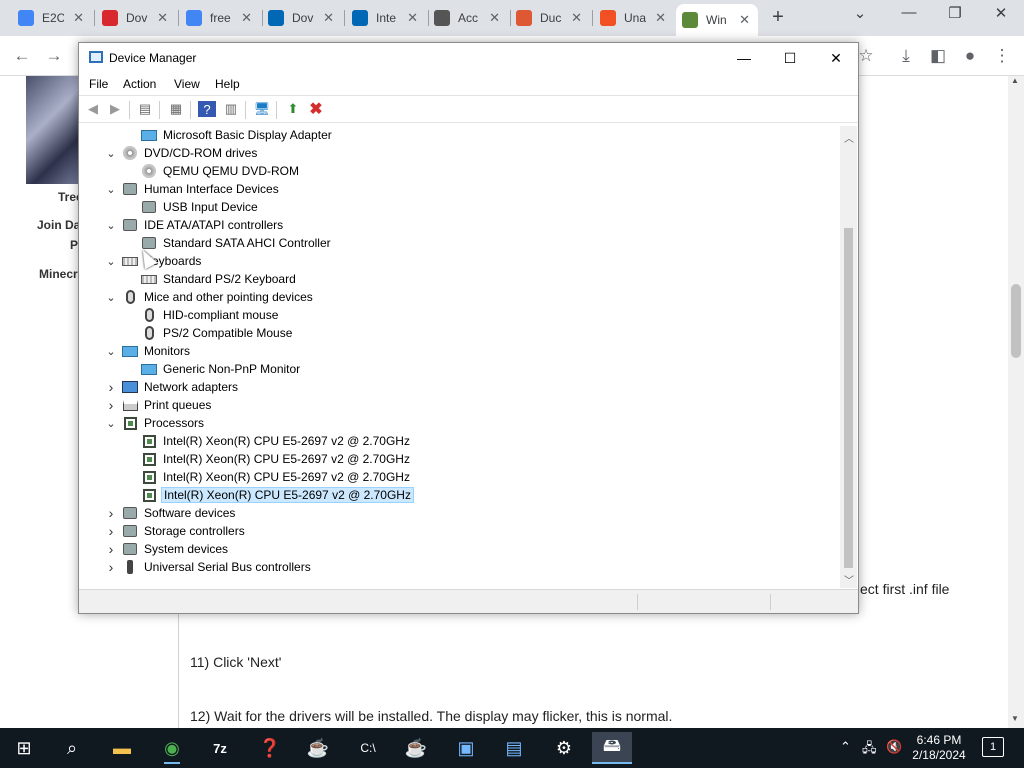 The image size is (1024, 768). Describe the element at coordinates (54, 56) in the screenshot. I see `forward-icon: →` at that location.